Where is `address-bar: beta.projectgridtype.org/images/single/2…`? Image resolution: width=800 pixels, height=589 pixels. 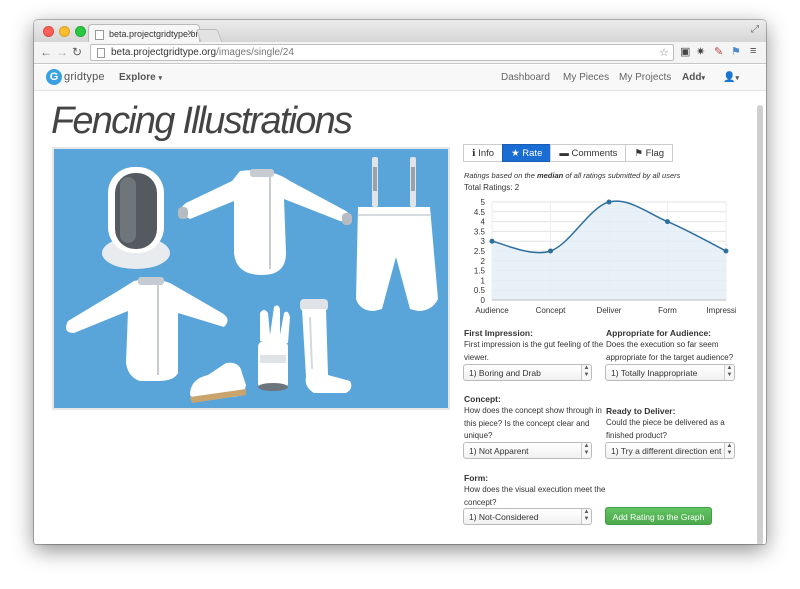
address-bar: beta.projectgridtype.org/images/single/2… is located at coordinates (382, 52).